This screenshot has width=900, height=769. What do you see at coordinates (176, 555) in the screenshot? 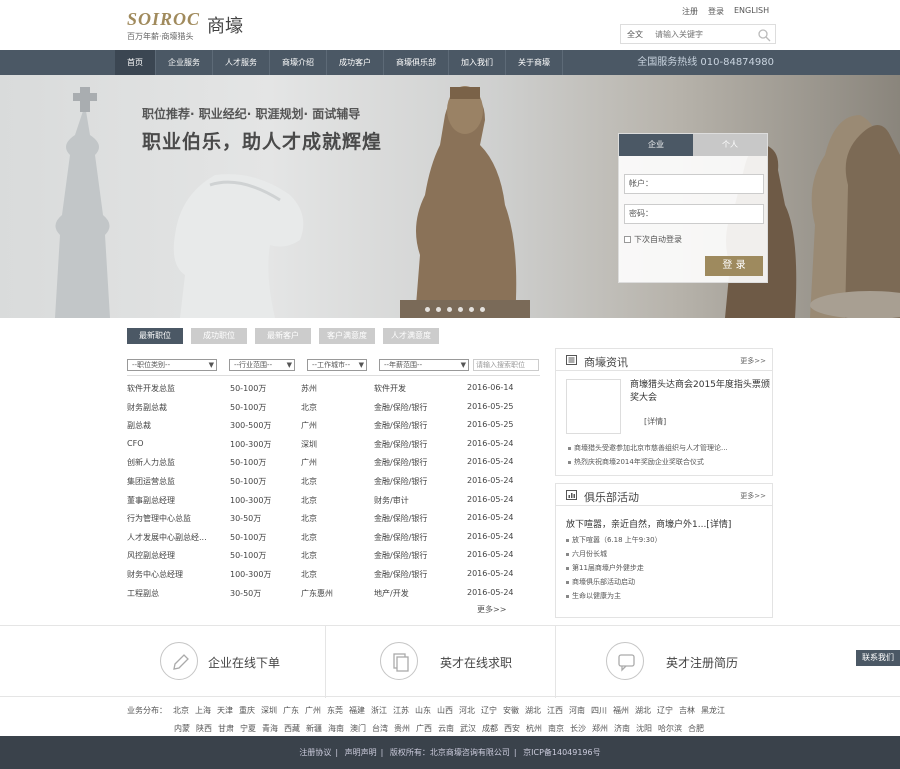
I see `job-title: 风控副总经理` at bounding box center [176, 555].